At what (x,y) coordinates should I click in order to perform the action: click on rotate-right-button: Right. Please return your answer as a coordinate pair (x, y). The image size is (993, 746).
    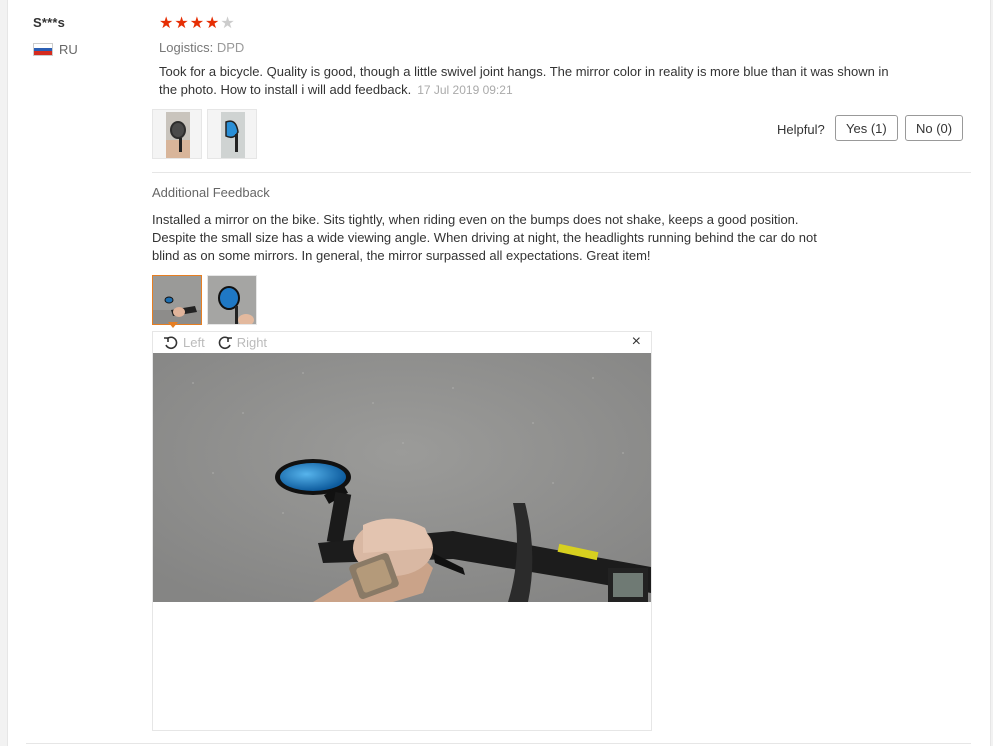
    Looking at the image, I should click on (242, 343).